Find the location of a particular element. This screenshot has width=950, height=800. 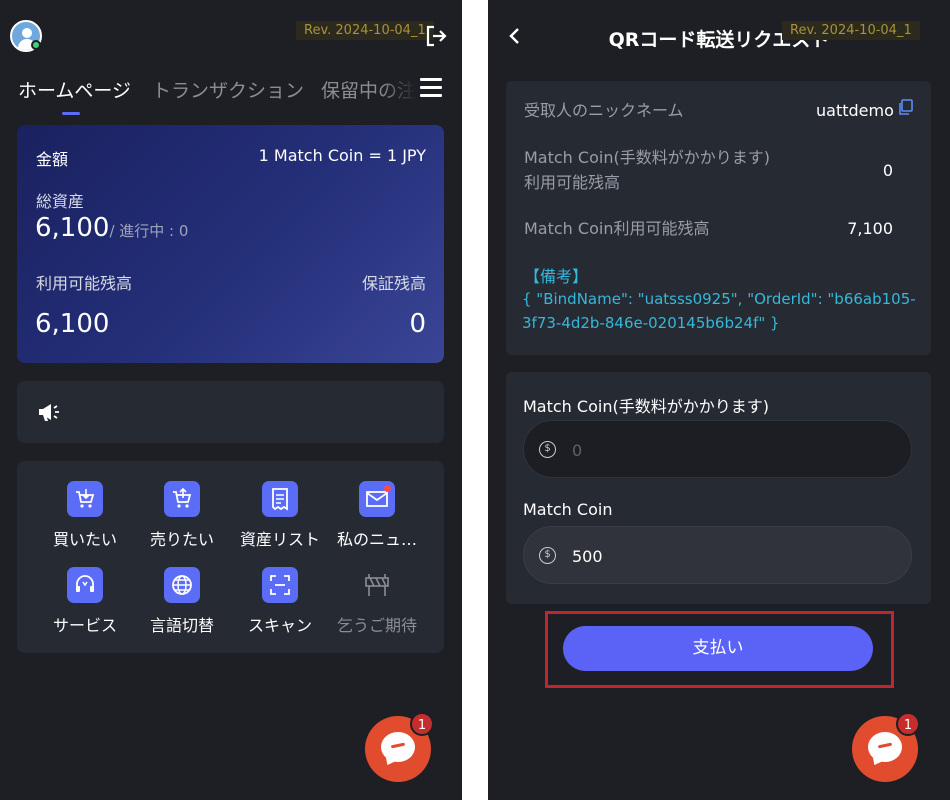

grid-item-asset-list: 資産リスト is located at coordinates (280, 521).